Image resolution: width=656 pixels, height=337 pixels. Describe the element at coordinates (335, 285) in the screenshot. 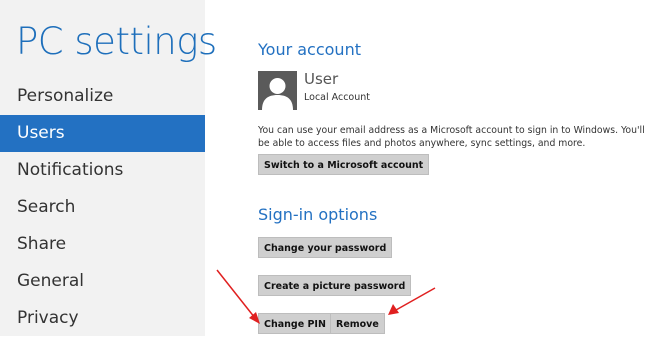

I see `create-picture-password-button: Create a picture password` at that location.